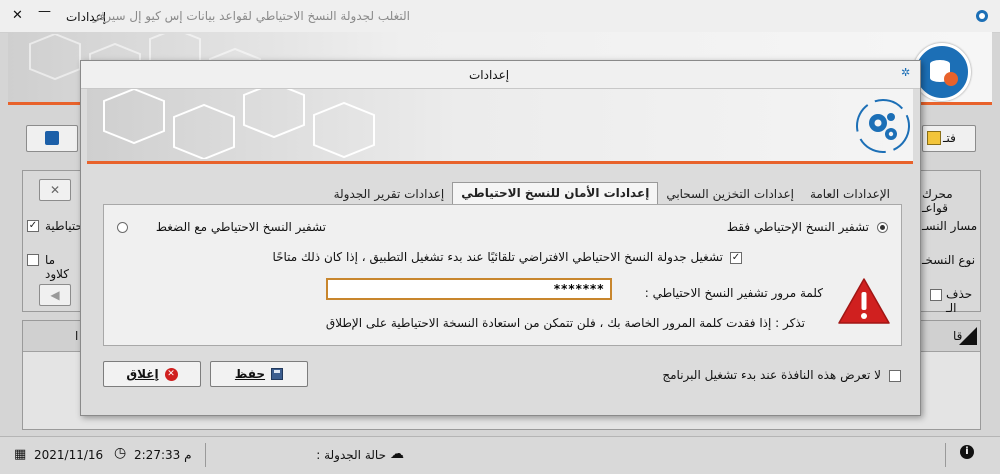 This screenshot has width=1000, height=474. I want to click on sort-corner-icon, so click(968, 336).